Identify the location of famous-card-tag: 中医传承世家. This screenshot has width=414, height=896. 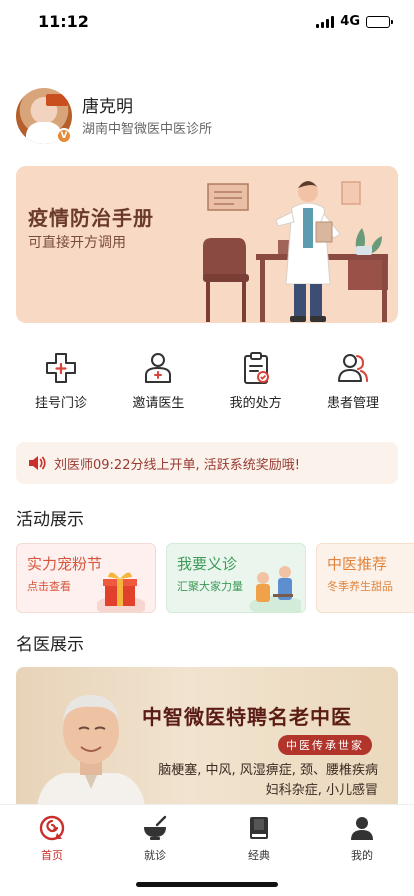
(325, 745).